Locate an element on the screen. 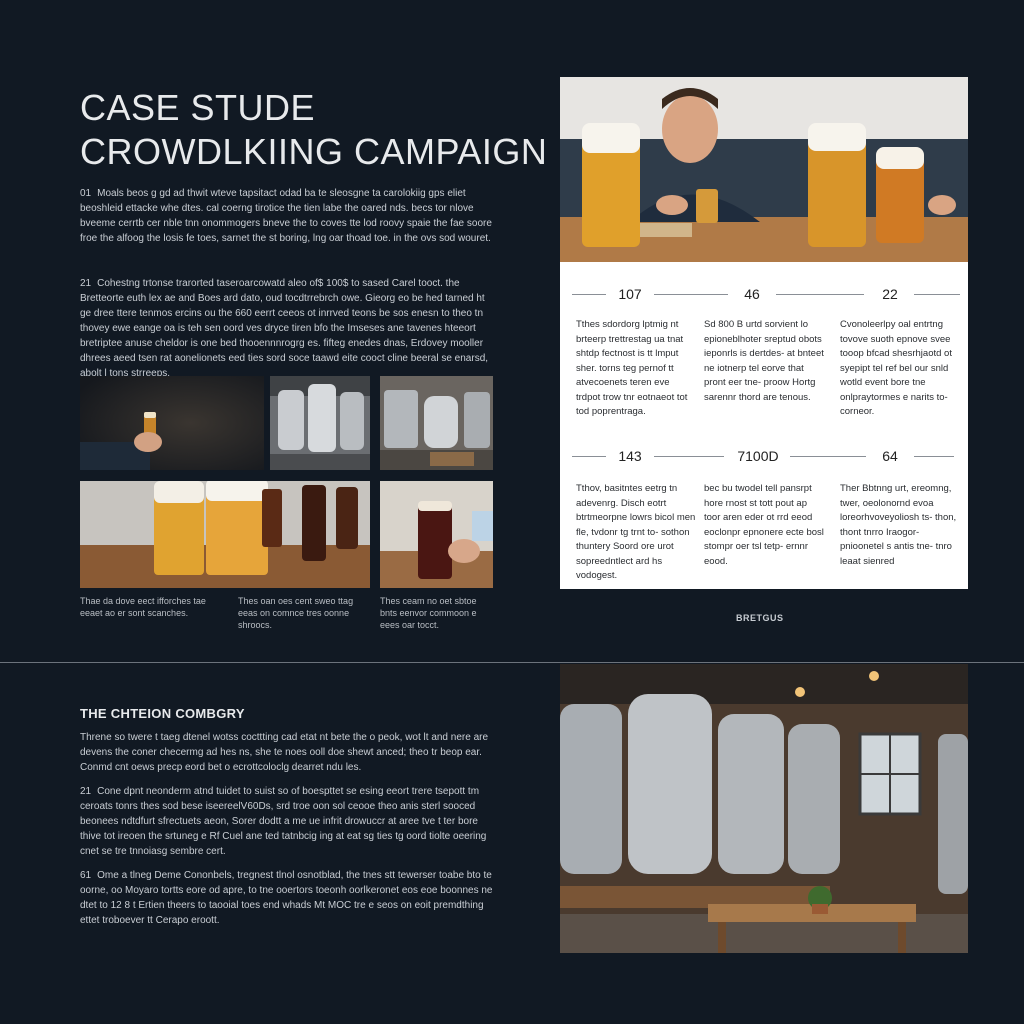  stat-number: 107 is located at coordinates (630, 294).